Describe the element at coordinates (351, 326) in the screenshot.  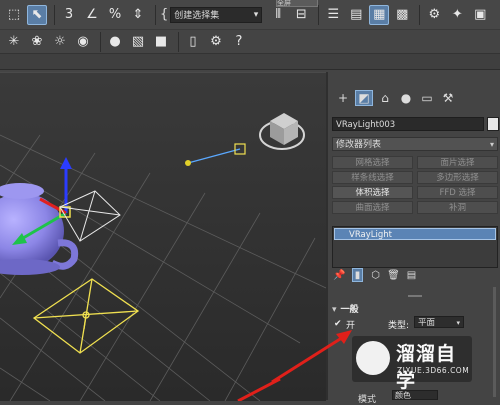
I see `on-label: 开` at that location.